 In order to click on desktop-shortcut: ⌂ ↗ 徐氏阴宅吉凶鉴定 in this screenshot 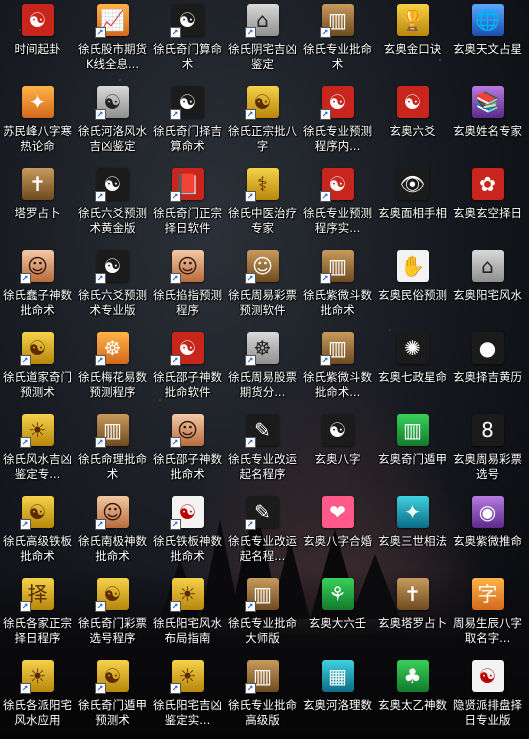, I will do `click(262, 41)`.